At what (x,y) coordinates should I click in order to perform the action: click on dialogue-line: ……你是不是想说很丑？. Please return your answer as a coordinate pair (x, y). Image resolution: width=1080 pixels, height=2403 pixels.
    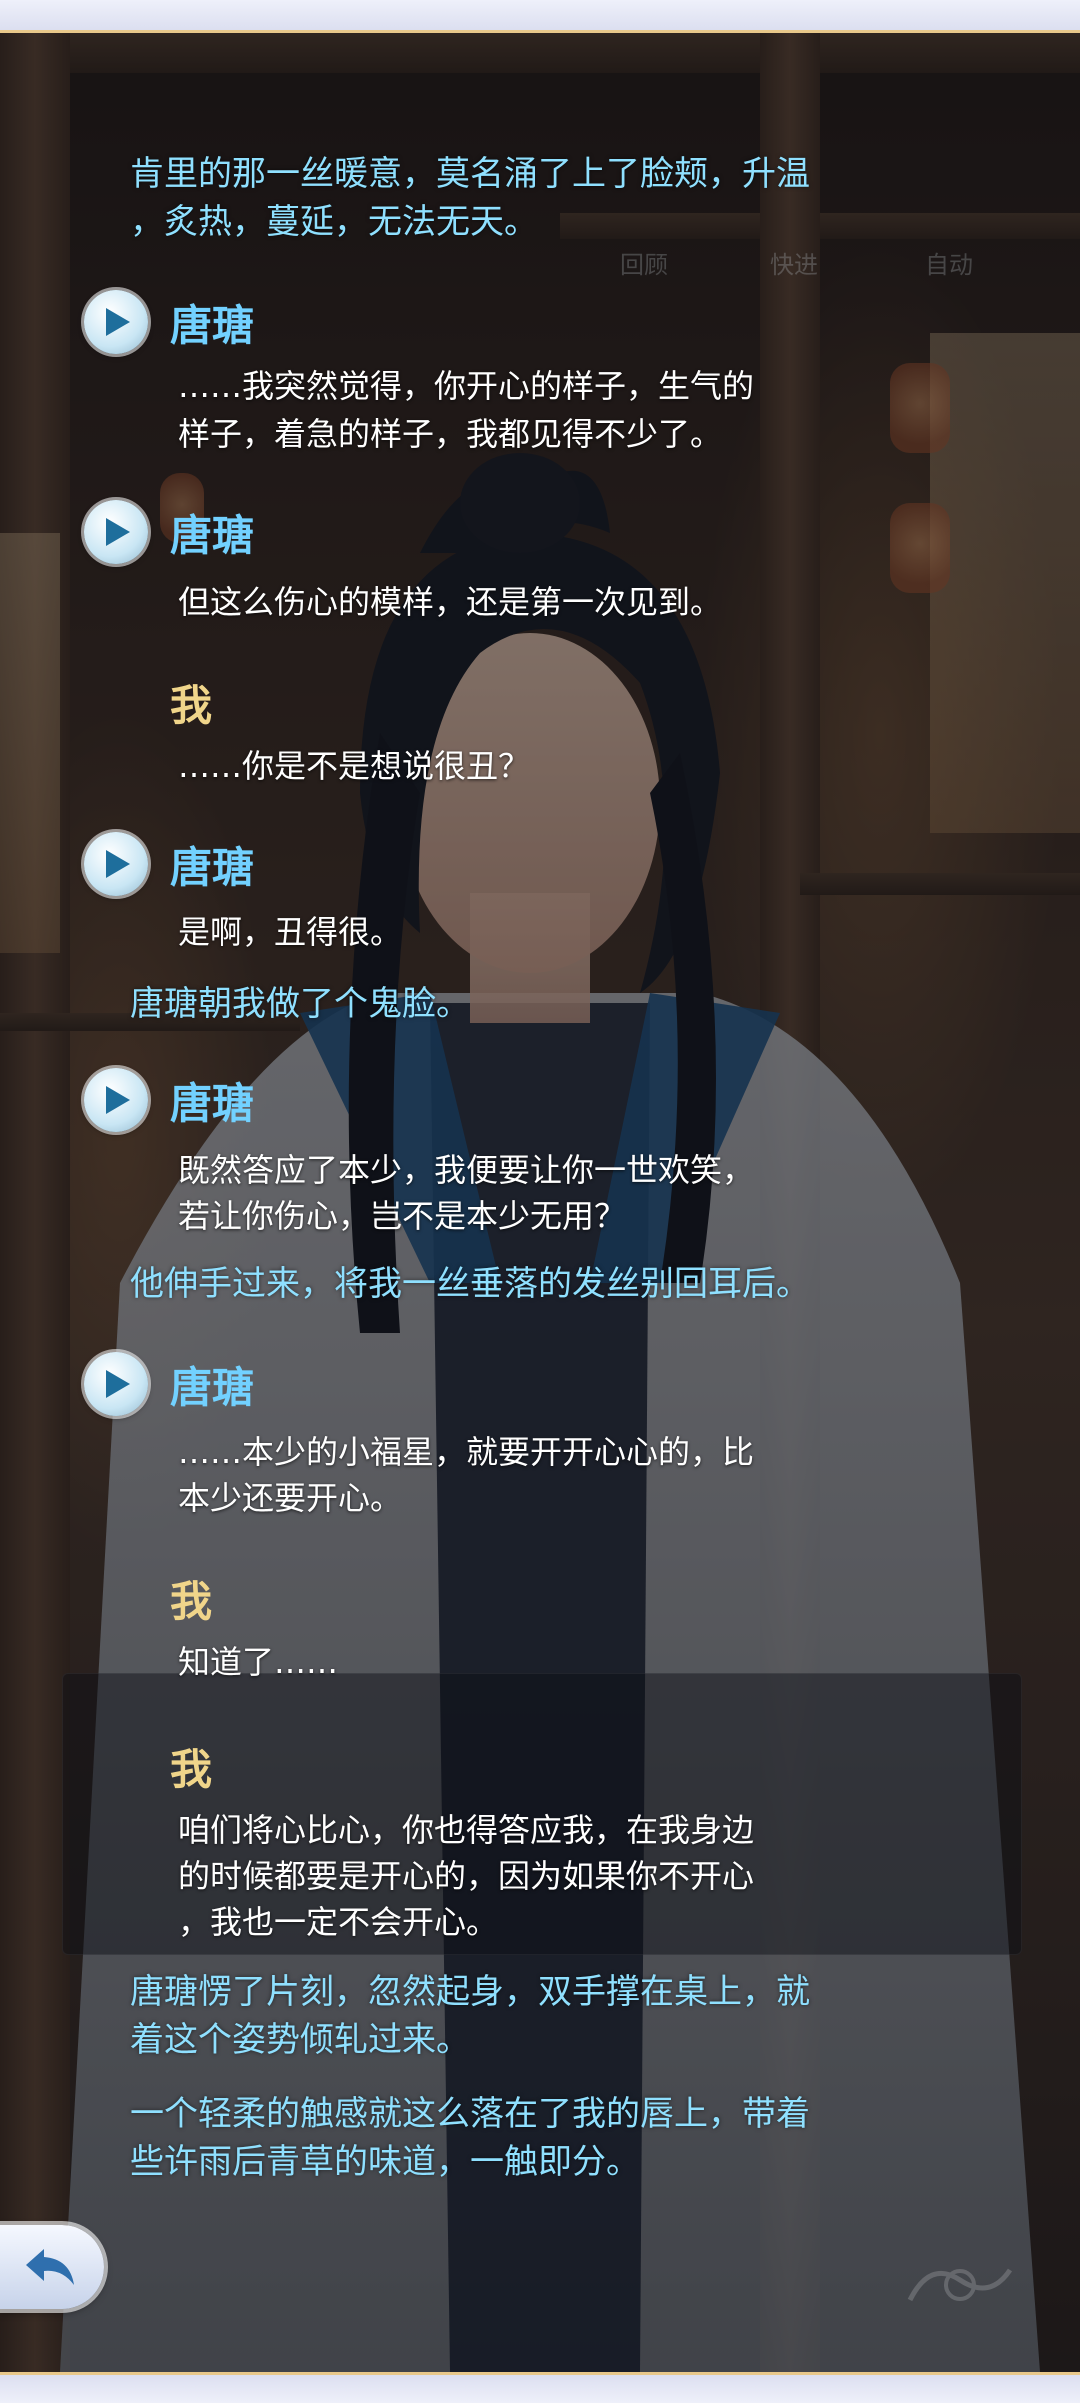
    Looking at the image, I should click on (354, 766).